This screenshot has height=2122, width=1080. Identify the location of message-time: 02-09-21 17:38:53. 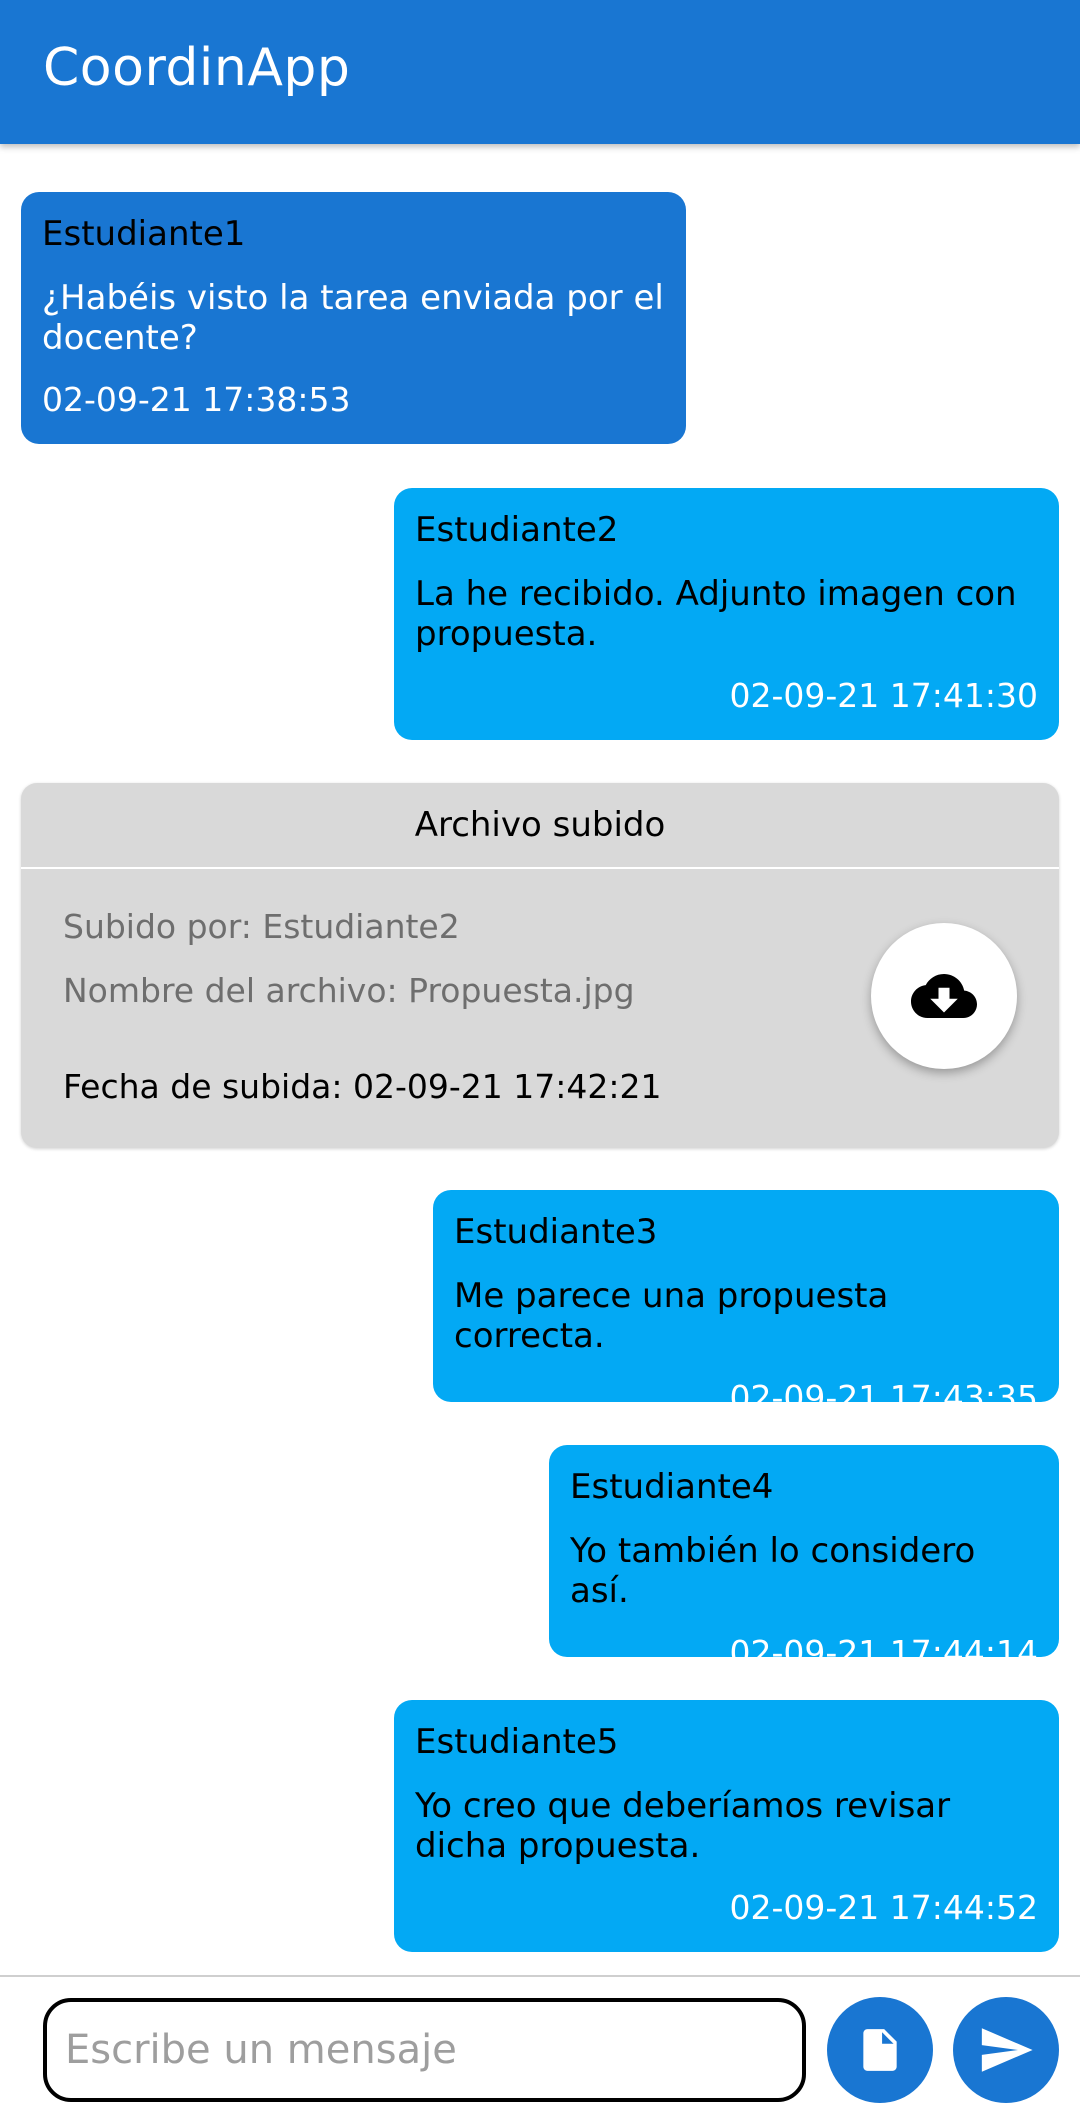
(196, 399).